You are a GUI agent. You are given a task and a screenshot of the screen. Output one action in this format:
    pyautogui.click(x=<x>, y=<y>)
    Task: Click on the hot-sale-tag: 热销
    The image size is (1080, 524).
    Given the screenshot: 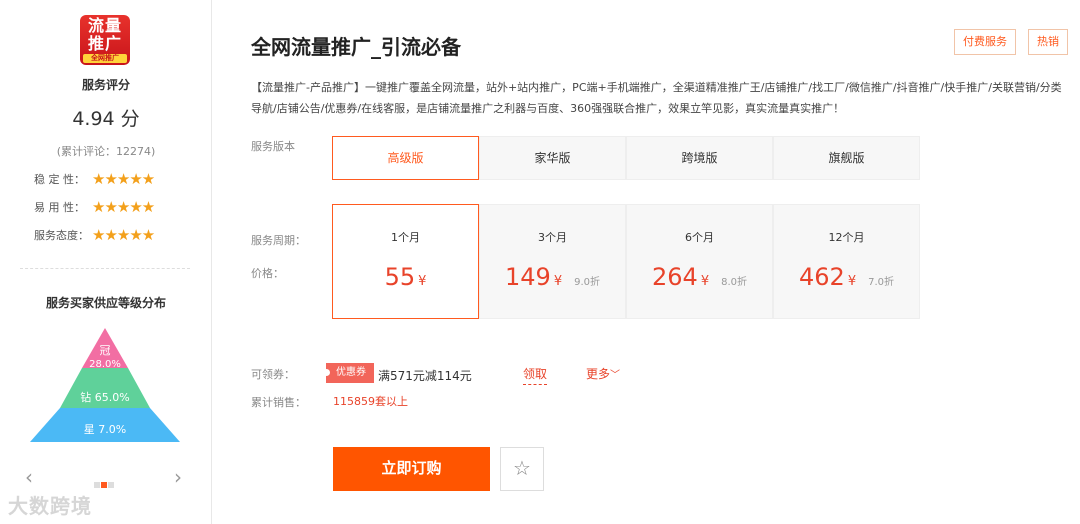 What is the action you would take?
    pyautogui.click(x=1048, y=42)
    